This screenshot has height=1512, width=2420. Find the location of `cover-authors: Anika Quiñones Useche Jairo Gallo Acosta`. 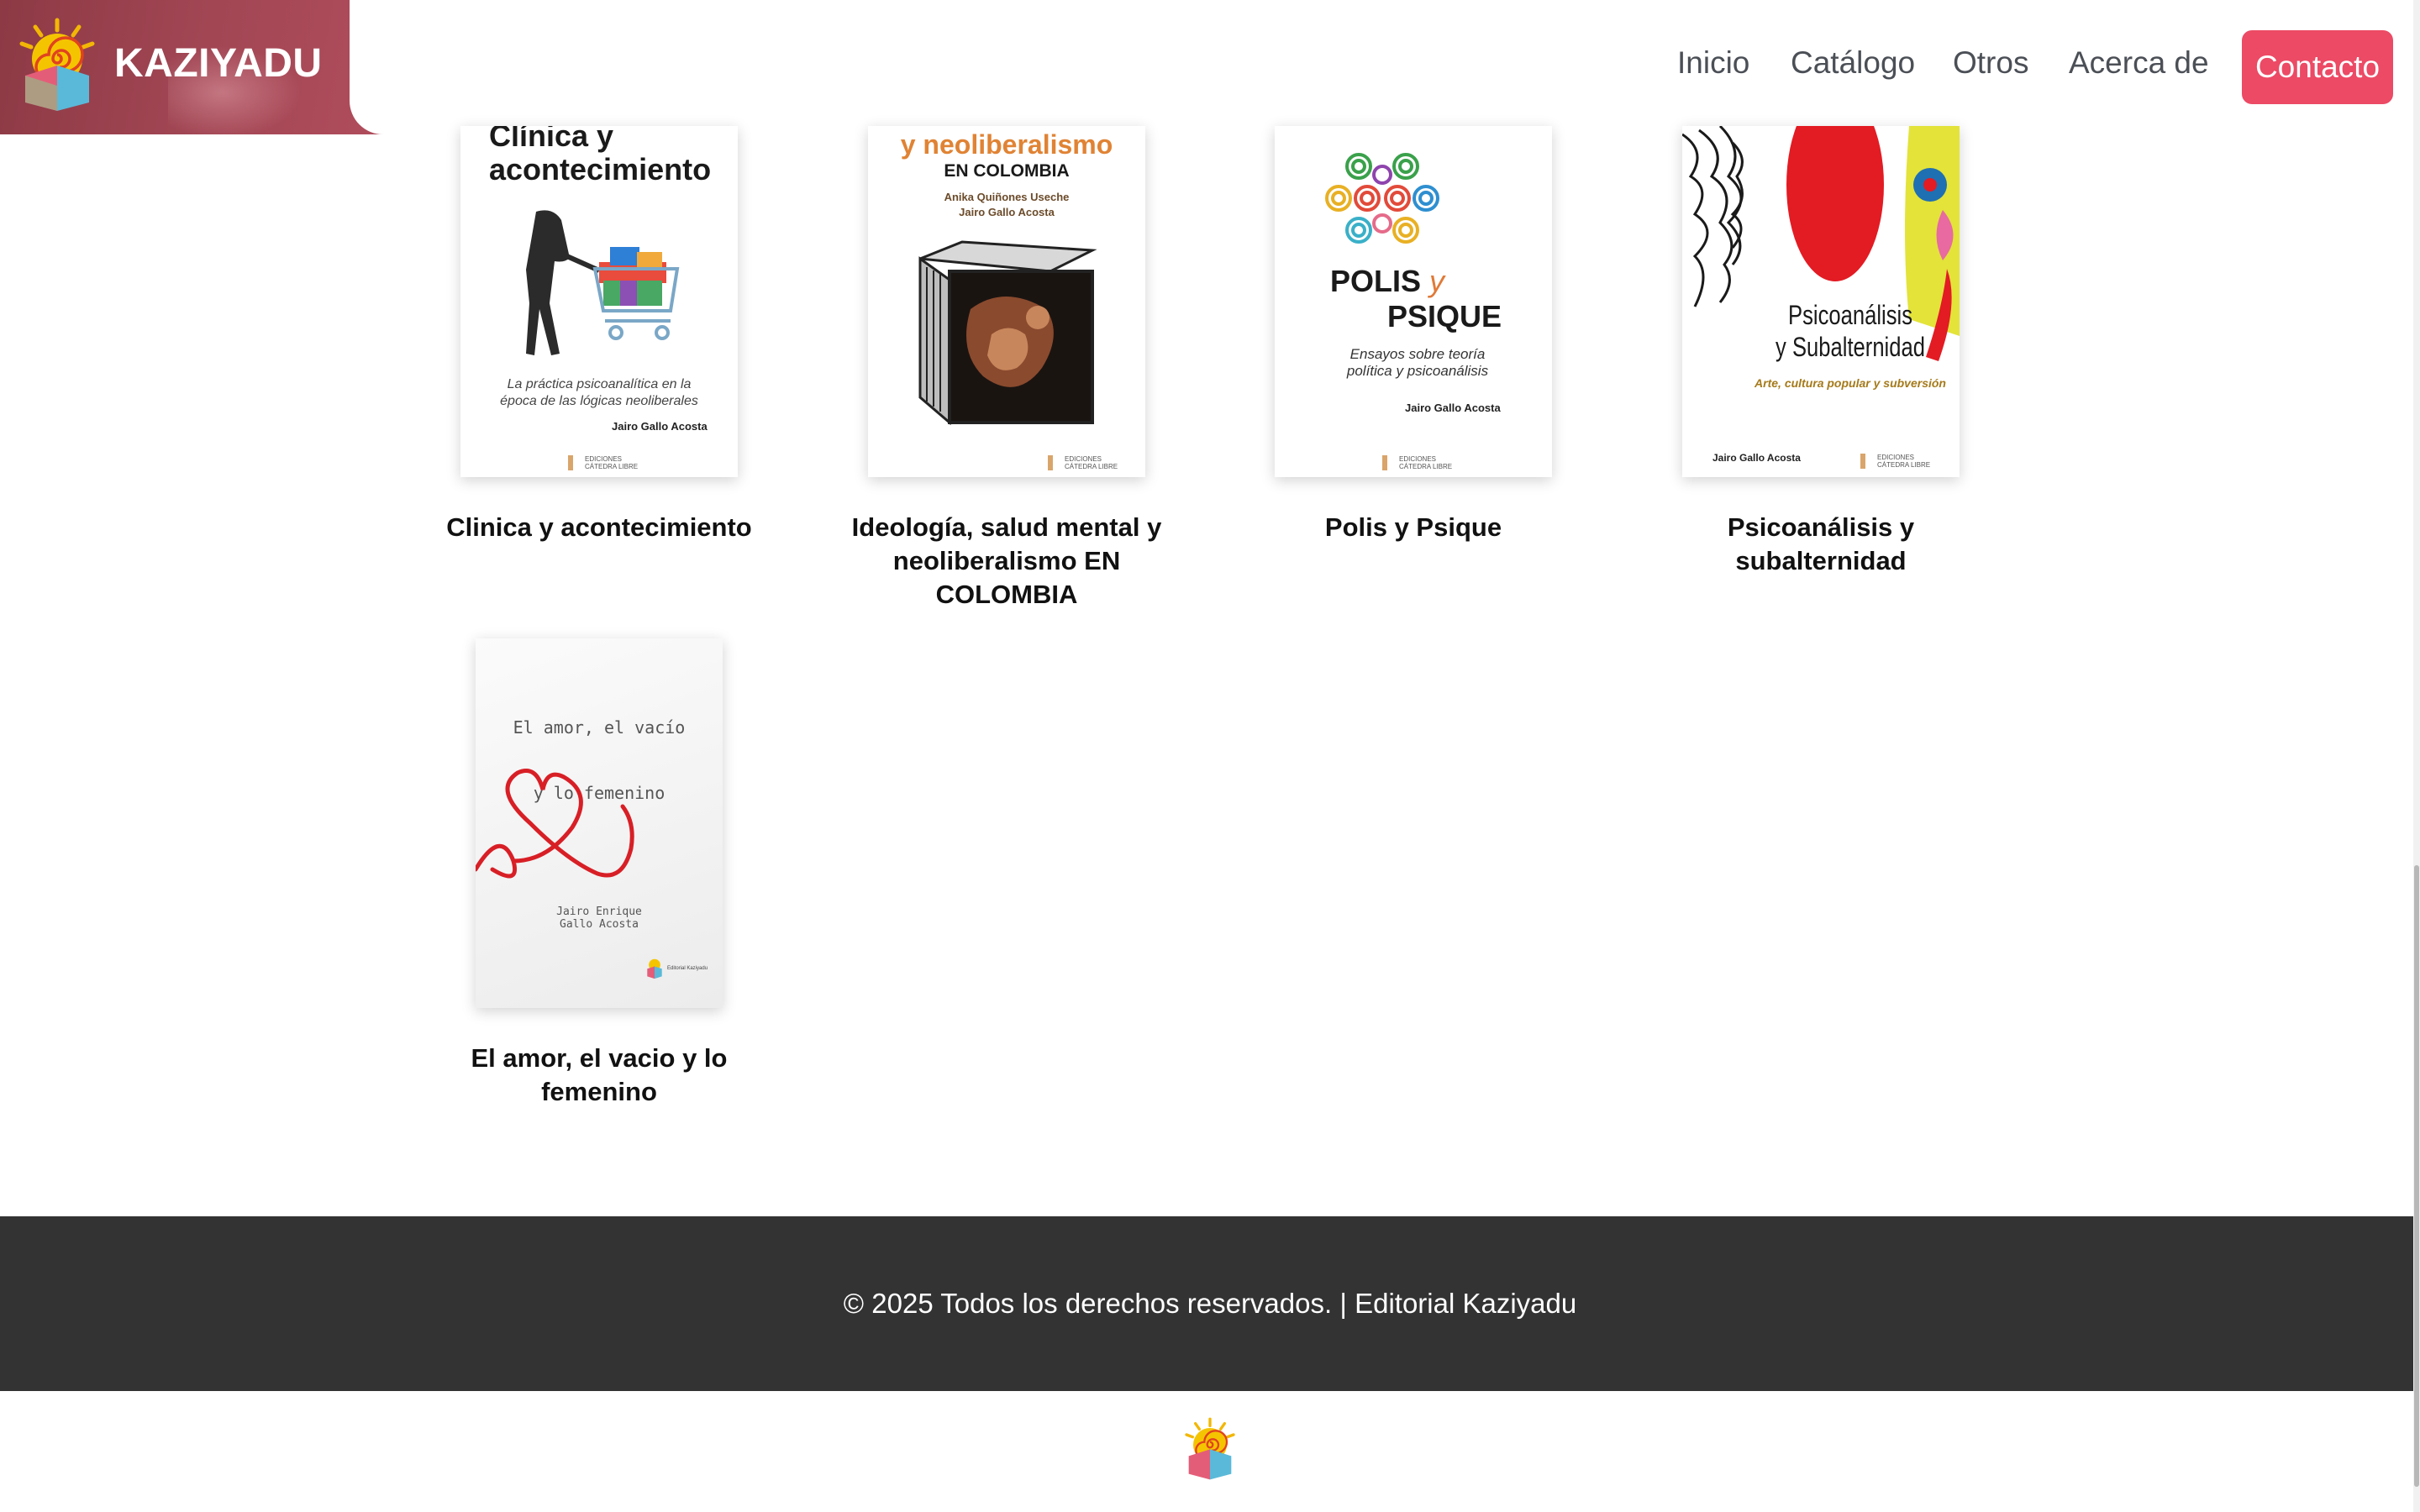

cover-authors: Anika Quiñones Useche Jairo Gallo Acosta is located at coordinates (1007, 204).